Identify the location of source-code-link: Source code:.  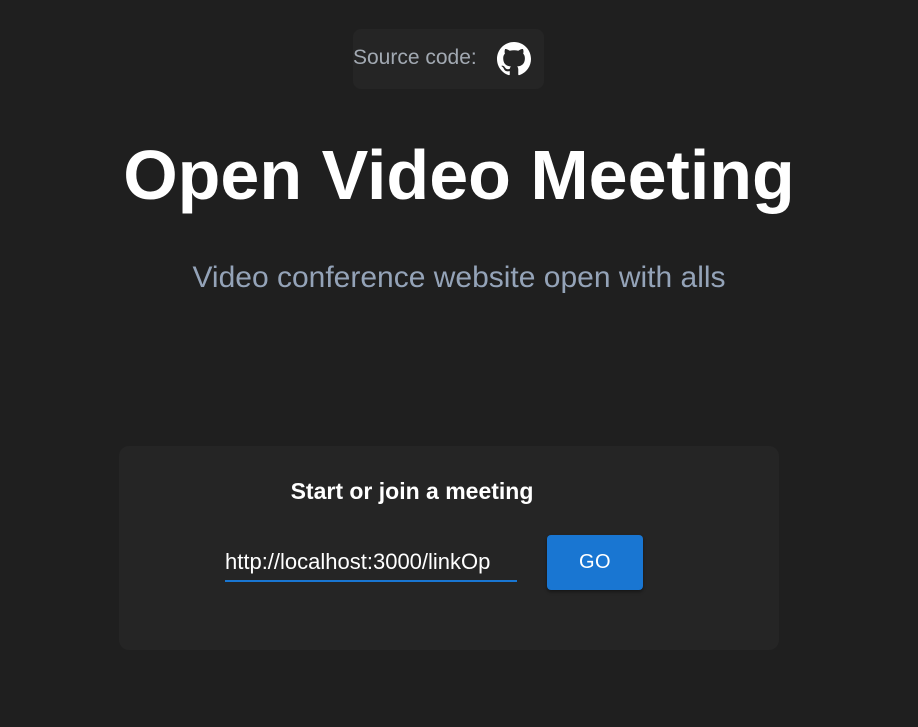
(448, 59).